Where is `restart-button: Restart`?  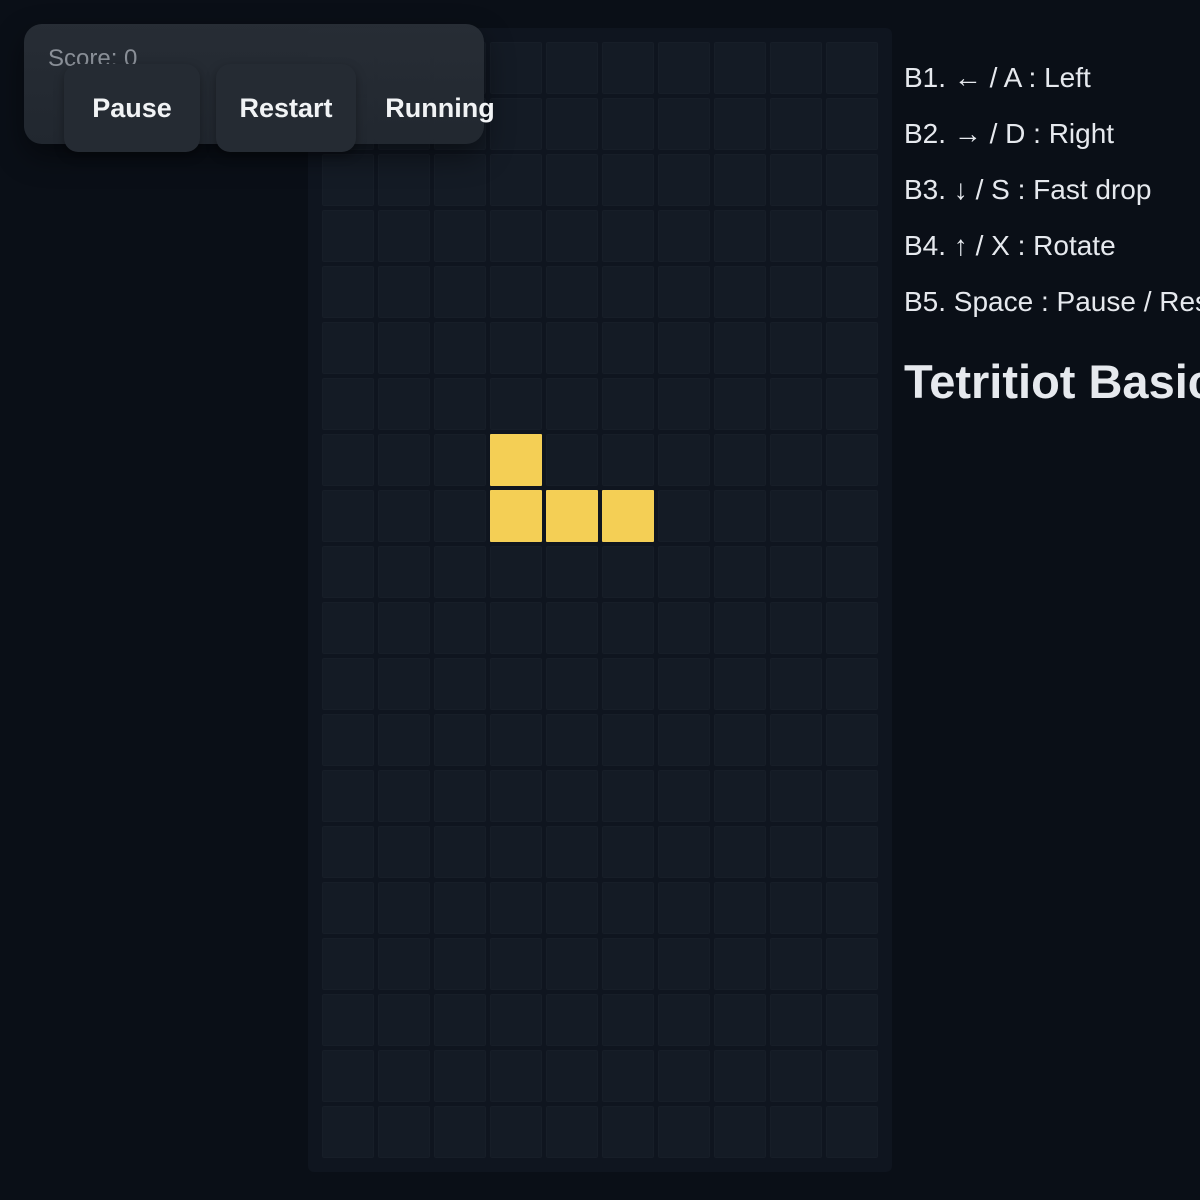
restart-button: Restart is located at coordinates (286, 108).